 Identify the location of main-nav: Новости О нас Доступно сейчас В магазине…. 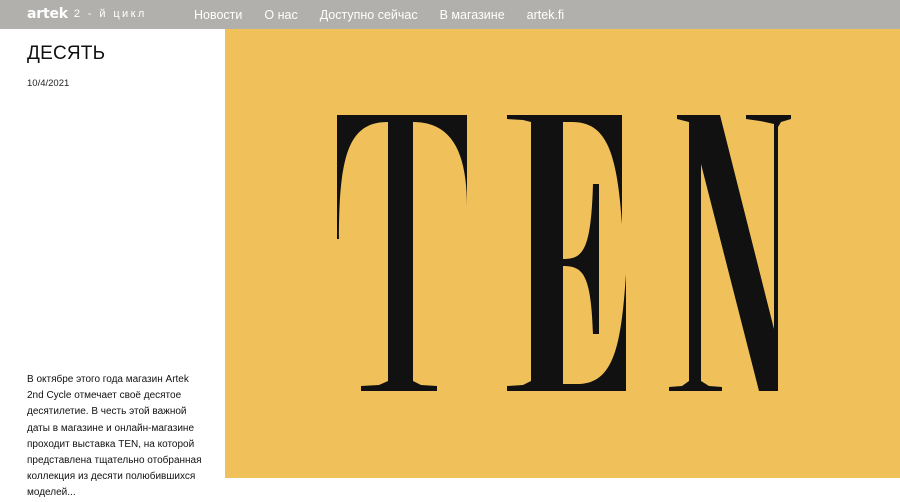
(390, 14).